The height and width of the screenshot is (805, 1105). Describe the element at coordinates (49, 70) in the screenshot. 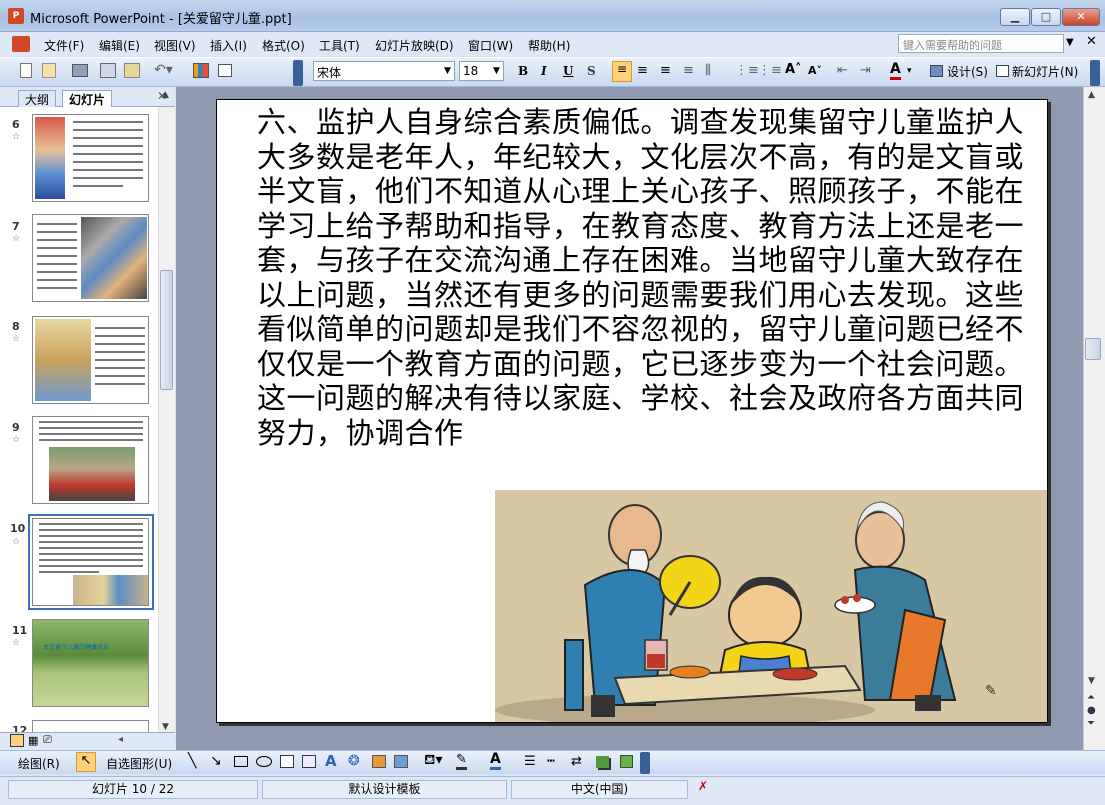

I see `open-icon` at that location.